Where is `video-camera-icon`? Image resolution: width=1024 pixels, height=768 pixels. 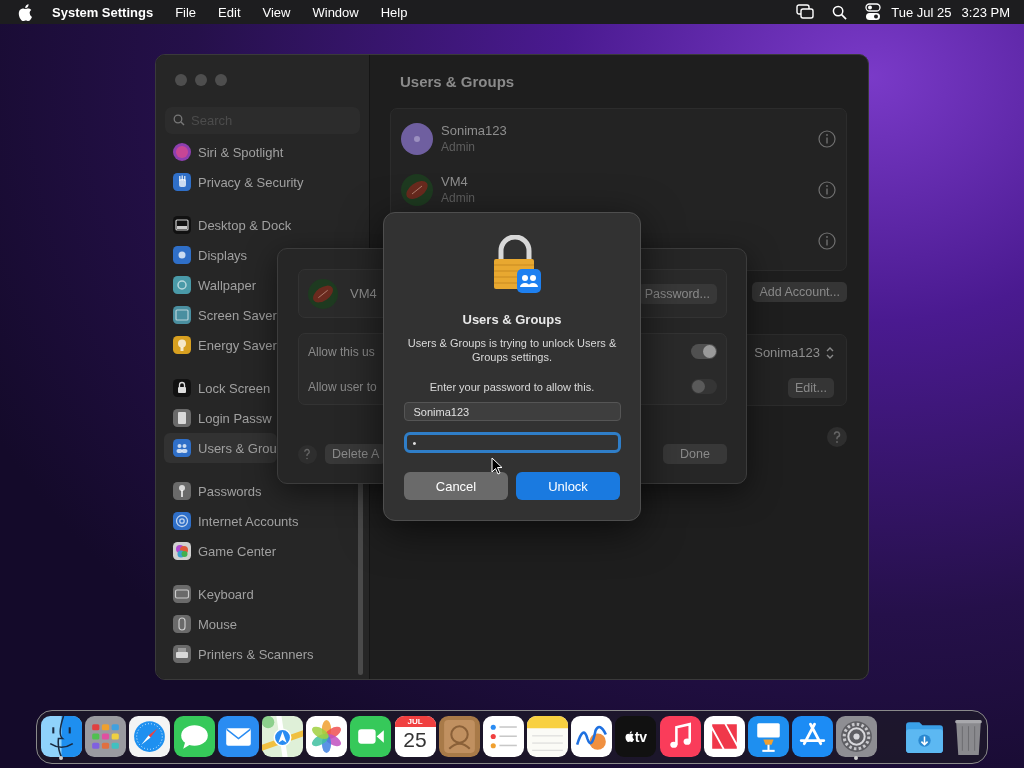
video-camera-icon is located at coordinates (371, 736).